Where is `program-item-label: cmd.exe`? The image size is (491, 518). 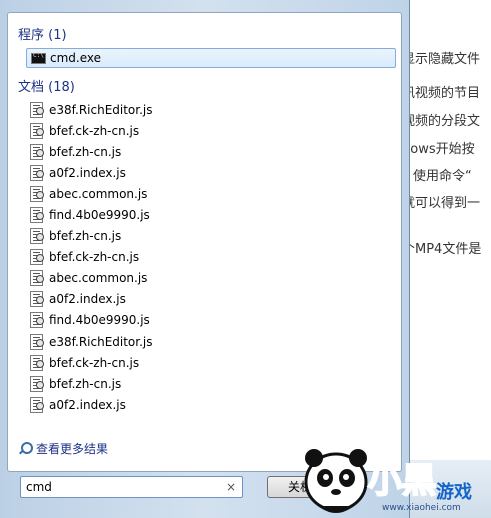 program-item-label: cmd.exe is located at coordinates (76, 58).